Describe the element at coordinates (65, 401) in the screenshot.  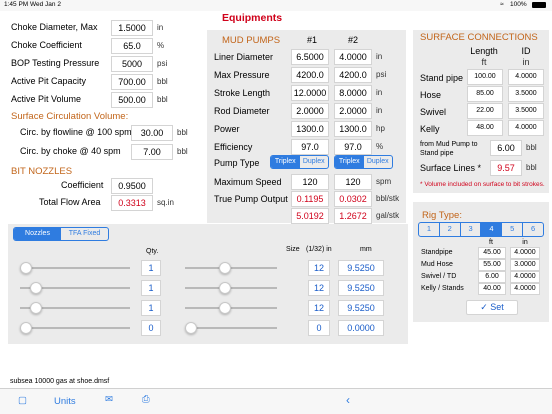
I see `units-button: Units` at that location.